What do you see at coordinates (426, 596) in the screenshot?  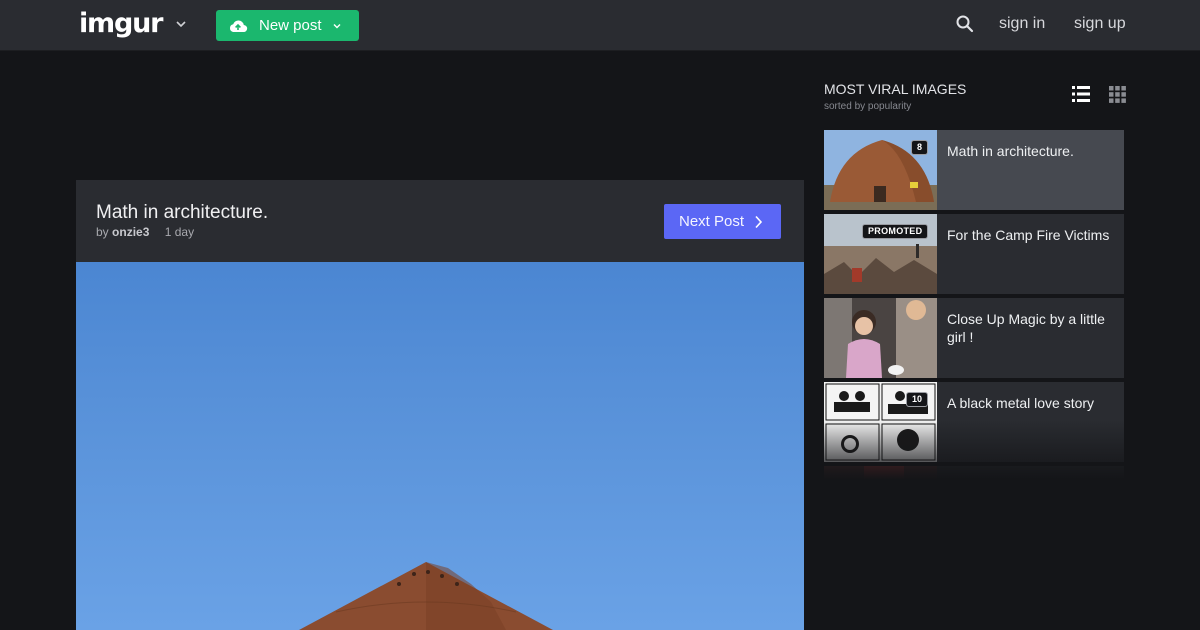 I see `dome-building-image` at bounding box center [426, 596].